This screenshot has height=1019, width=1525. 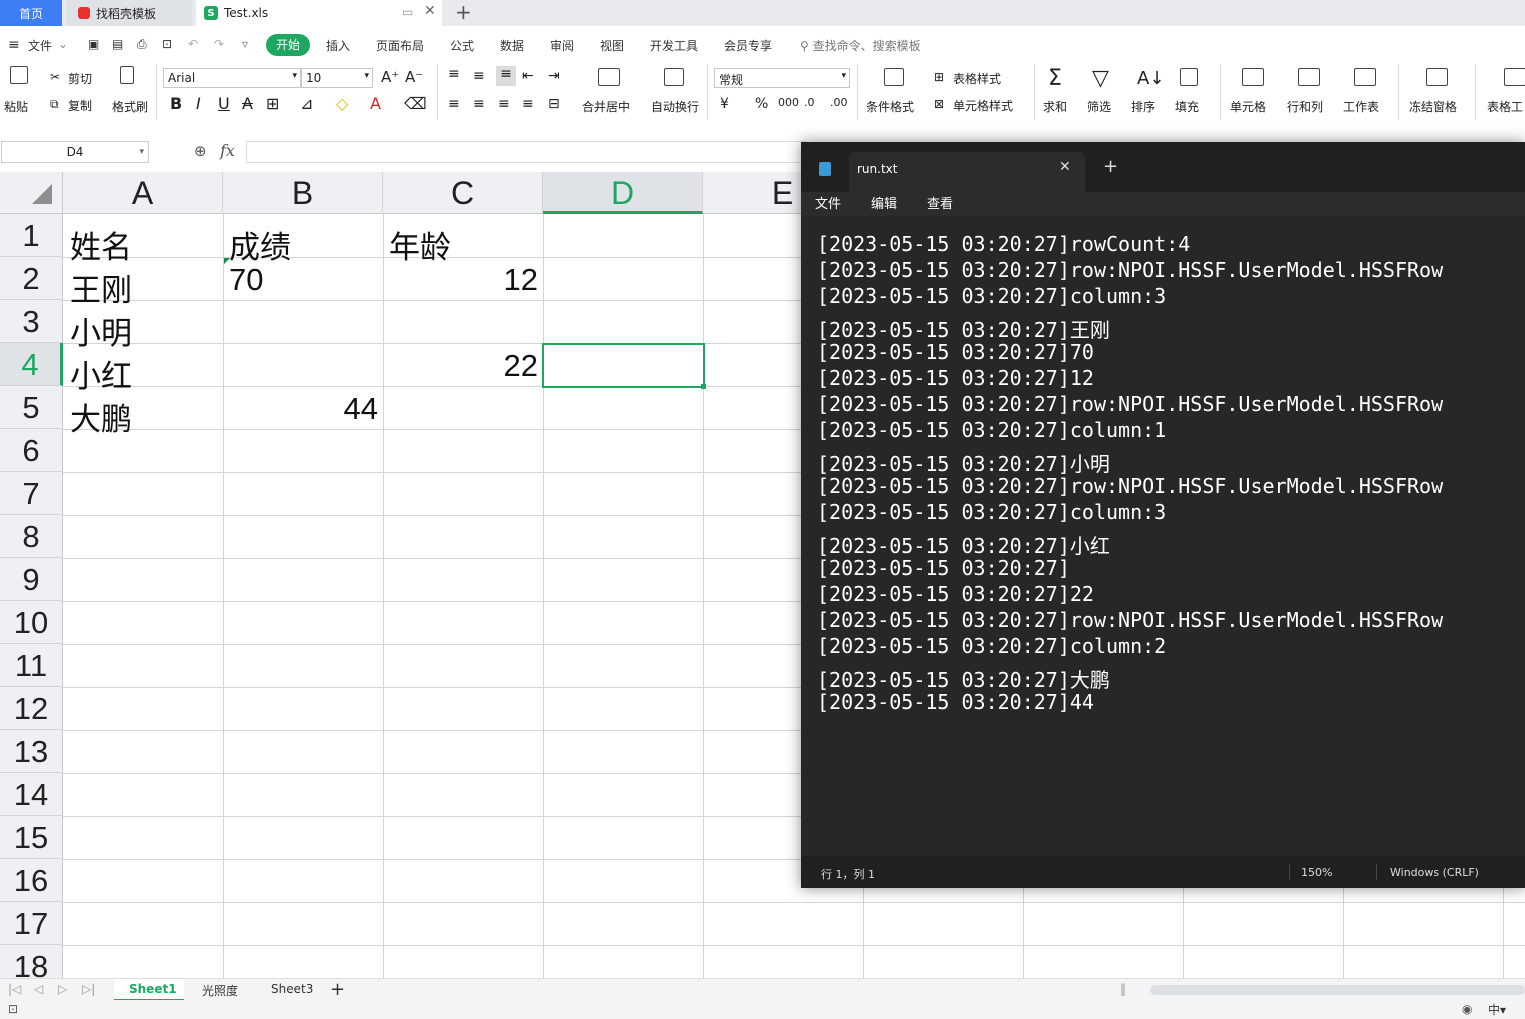 What do you see at coordinates (860, 45) in the screenshot?
I see `search-box: ⚲ 查找命令、搜索模板` at bounding box center [860, 45].